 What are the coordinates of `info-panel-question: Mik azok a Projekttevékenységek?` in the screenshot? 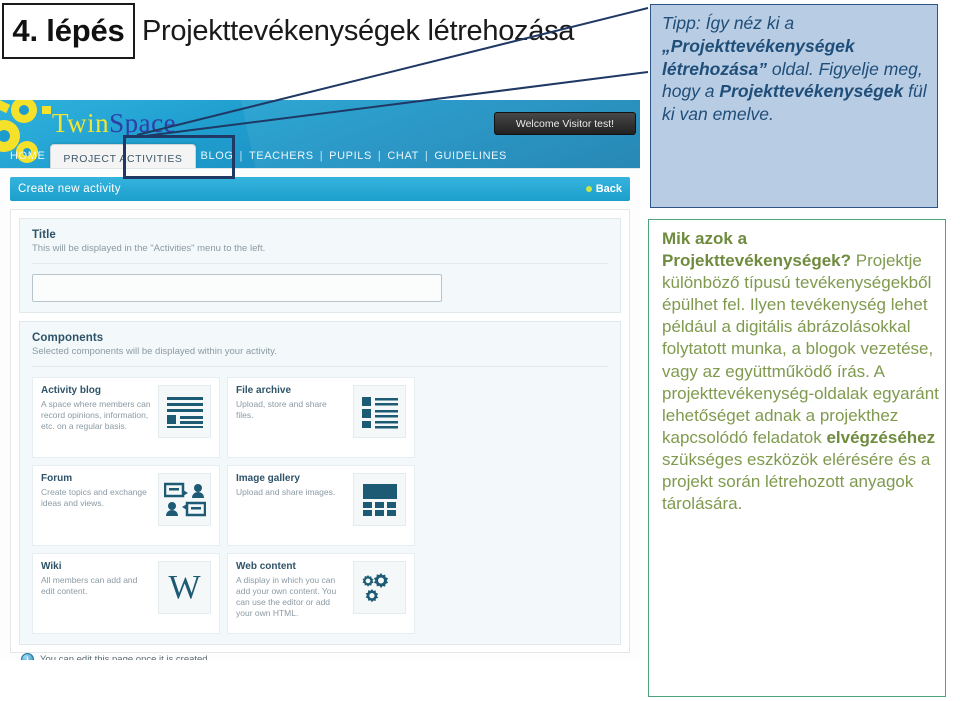 It's located at (756, 250).